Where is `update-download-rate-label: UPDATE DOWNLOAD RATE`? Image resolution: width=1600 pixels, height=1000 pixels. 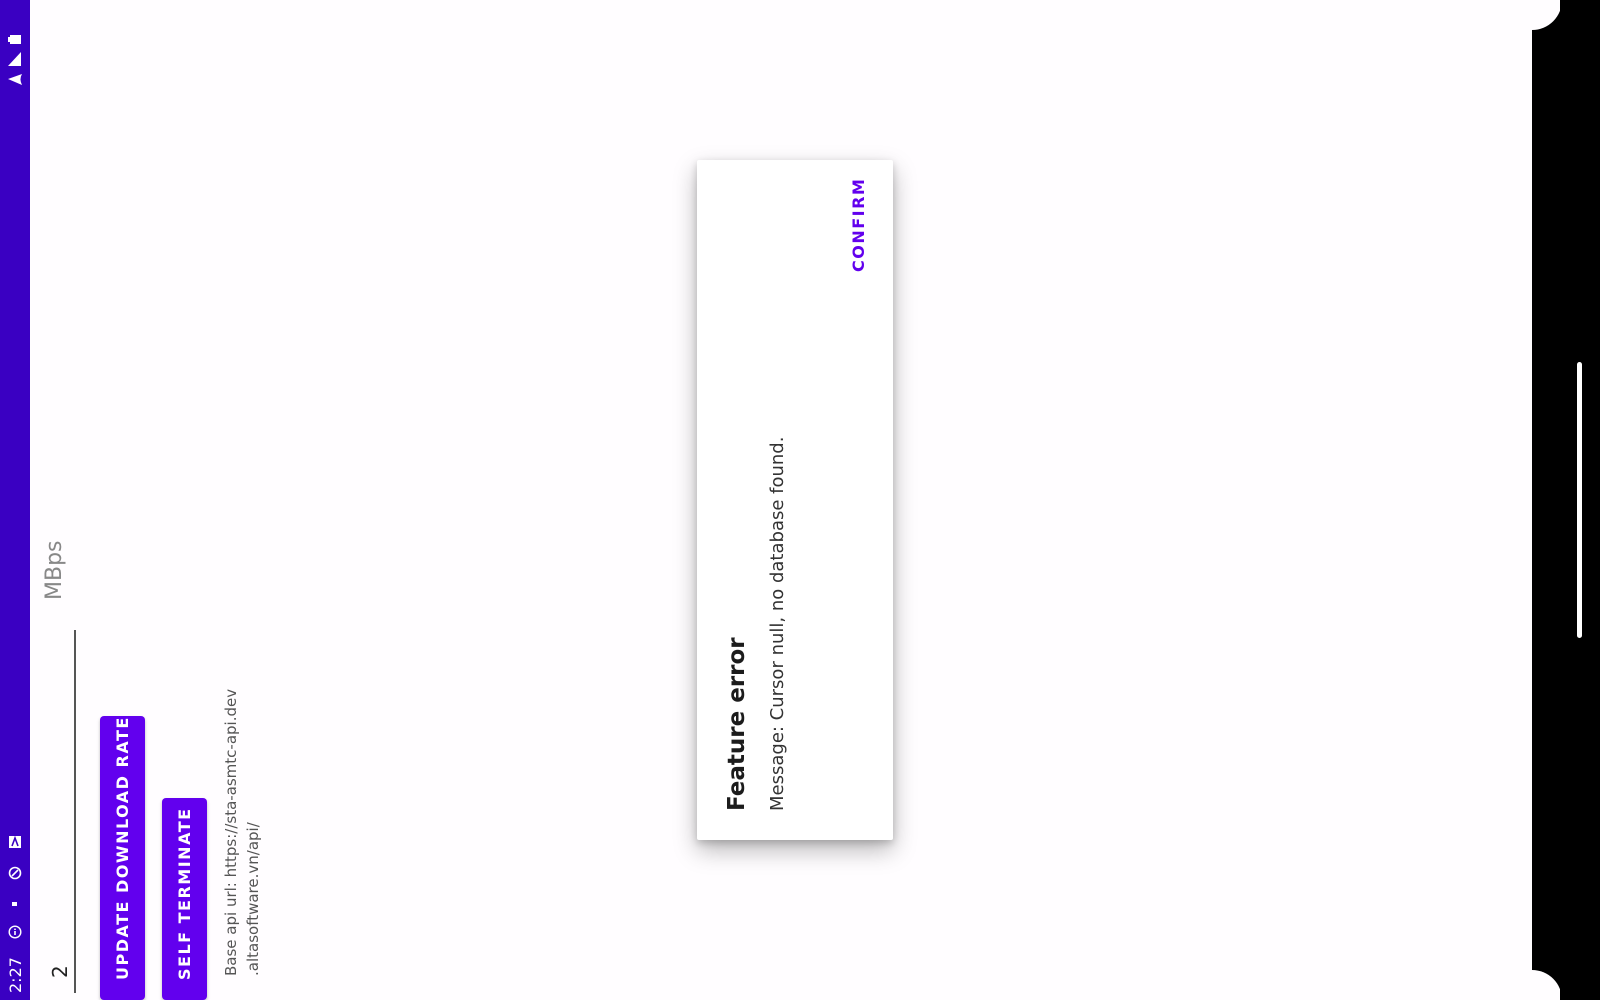 update-download-rate-label: UPDATE DOWNLOAD RATE is located at coordinates (122, 848).